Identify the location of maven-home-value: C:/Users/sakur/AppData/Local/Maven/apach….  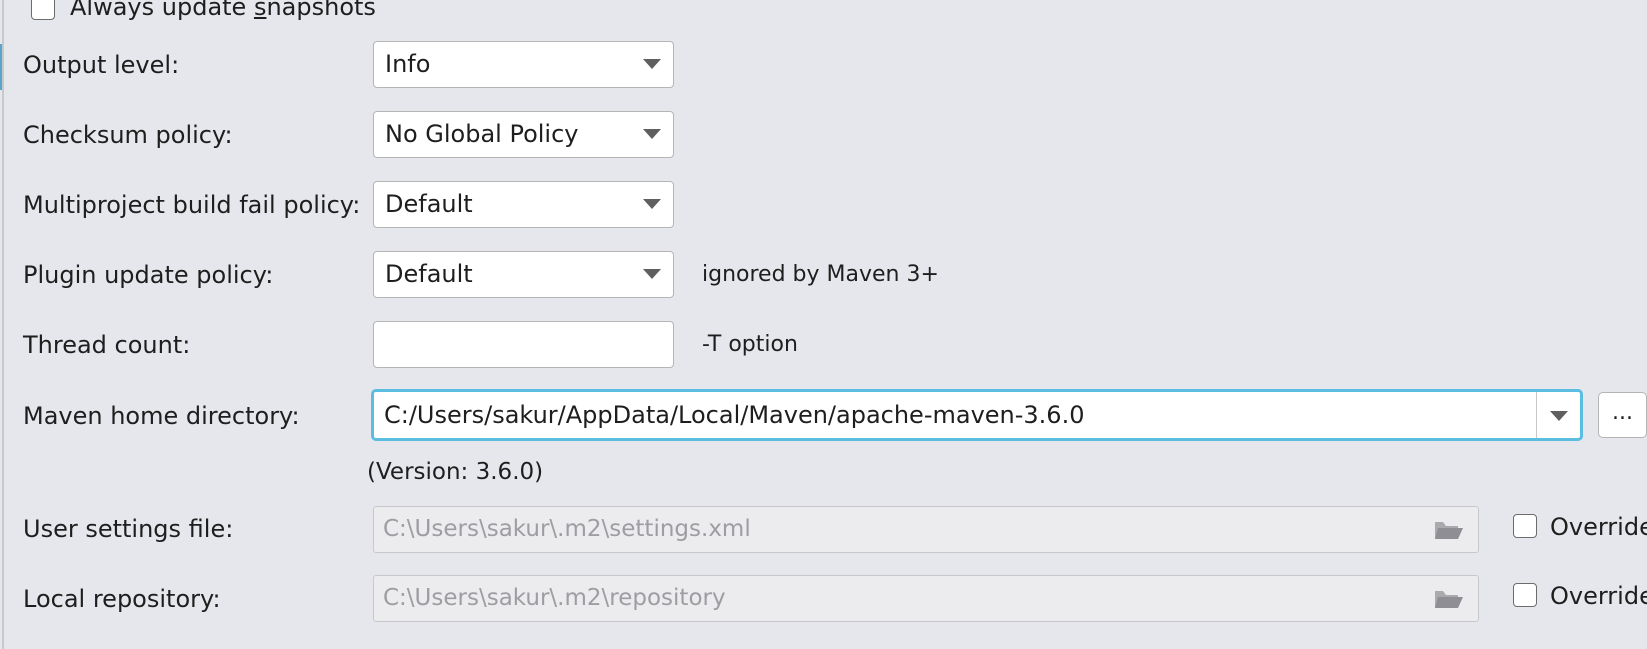
(734, 415).